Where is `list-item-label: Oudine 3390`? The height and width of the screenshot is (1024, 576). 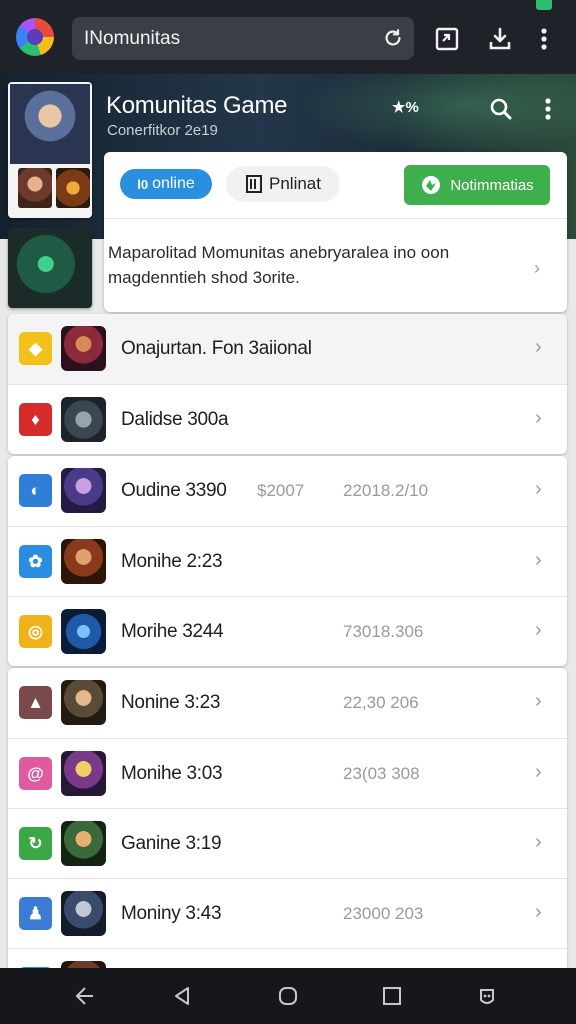
list-item-label: Oudine 3390 is located at coordinates (174, 490).